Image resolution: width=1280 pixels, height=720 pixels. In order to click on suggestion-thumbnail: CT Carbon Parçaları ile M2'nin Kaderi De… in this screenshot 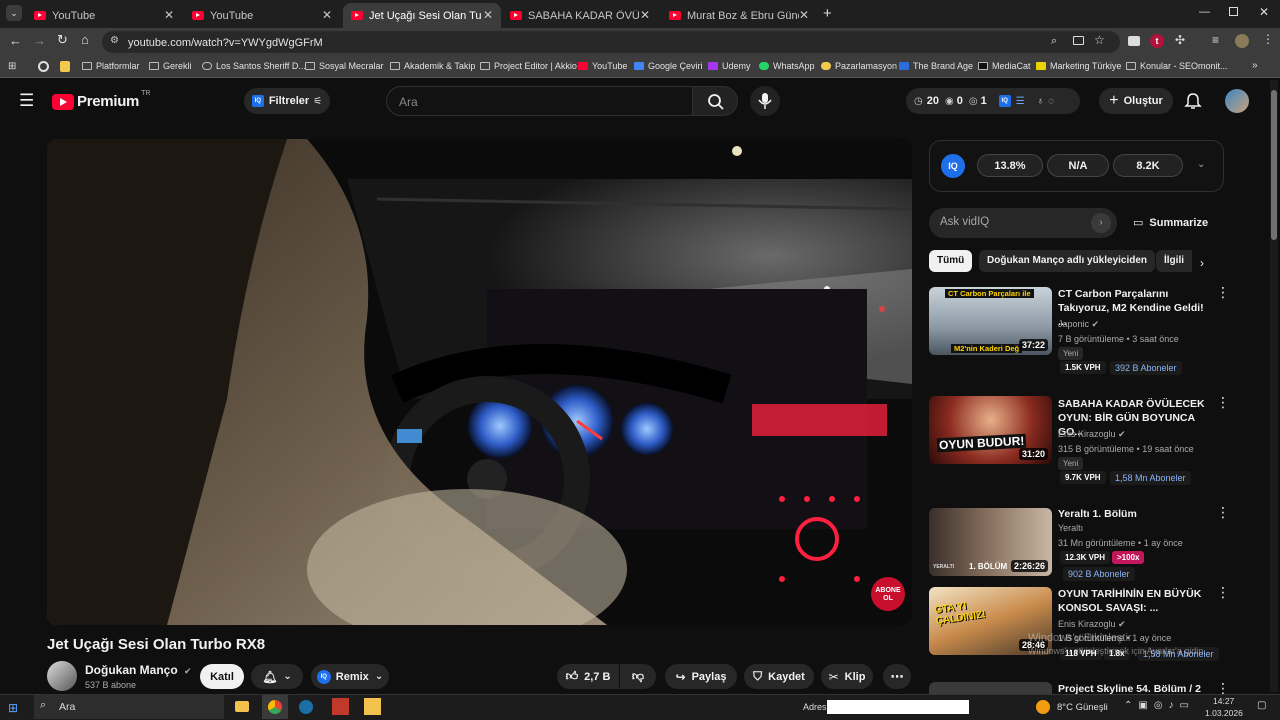, I will do `click(990, 321)`.